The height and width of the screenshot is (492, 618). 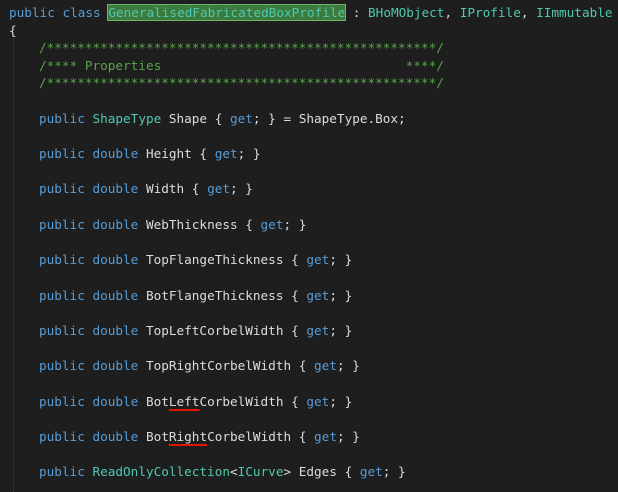 What do you see at coordinates (222, 295) in the screenshot?
I see `property-name: BotFlangeThickness {` at bounding box center [222, 295].